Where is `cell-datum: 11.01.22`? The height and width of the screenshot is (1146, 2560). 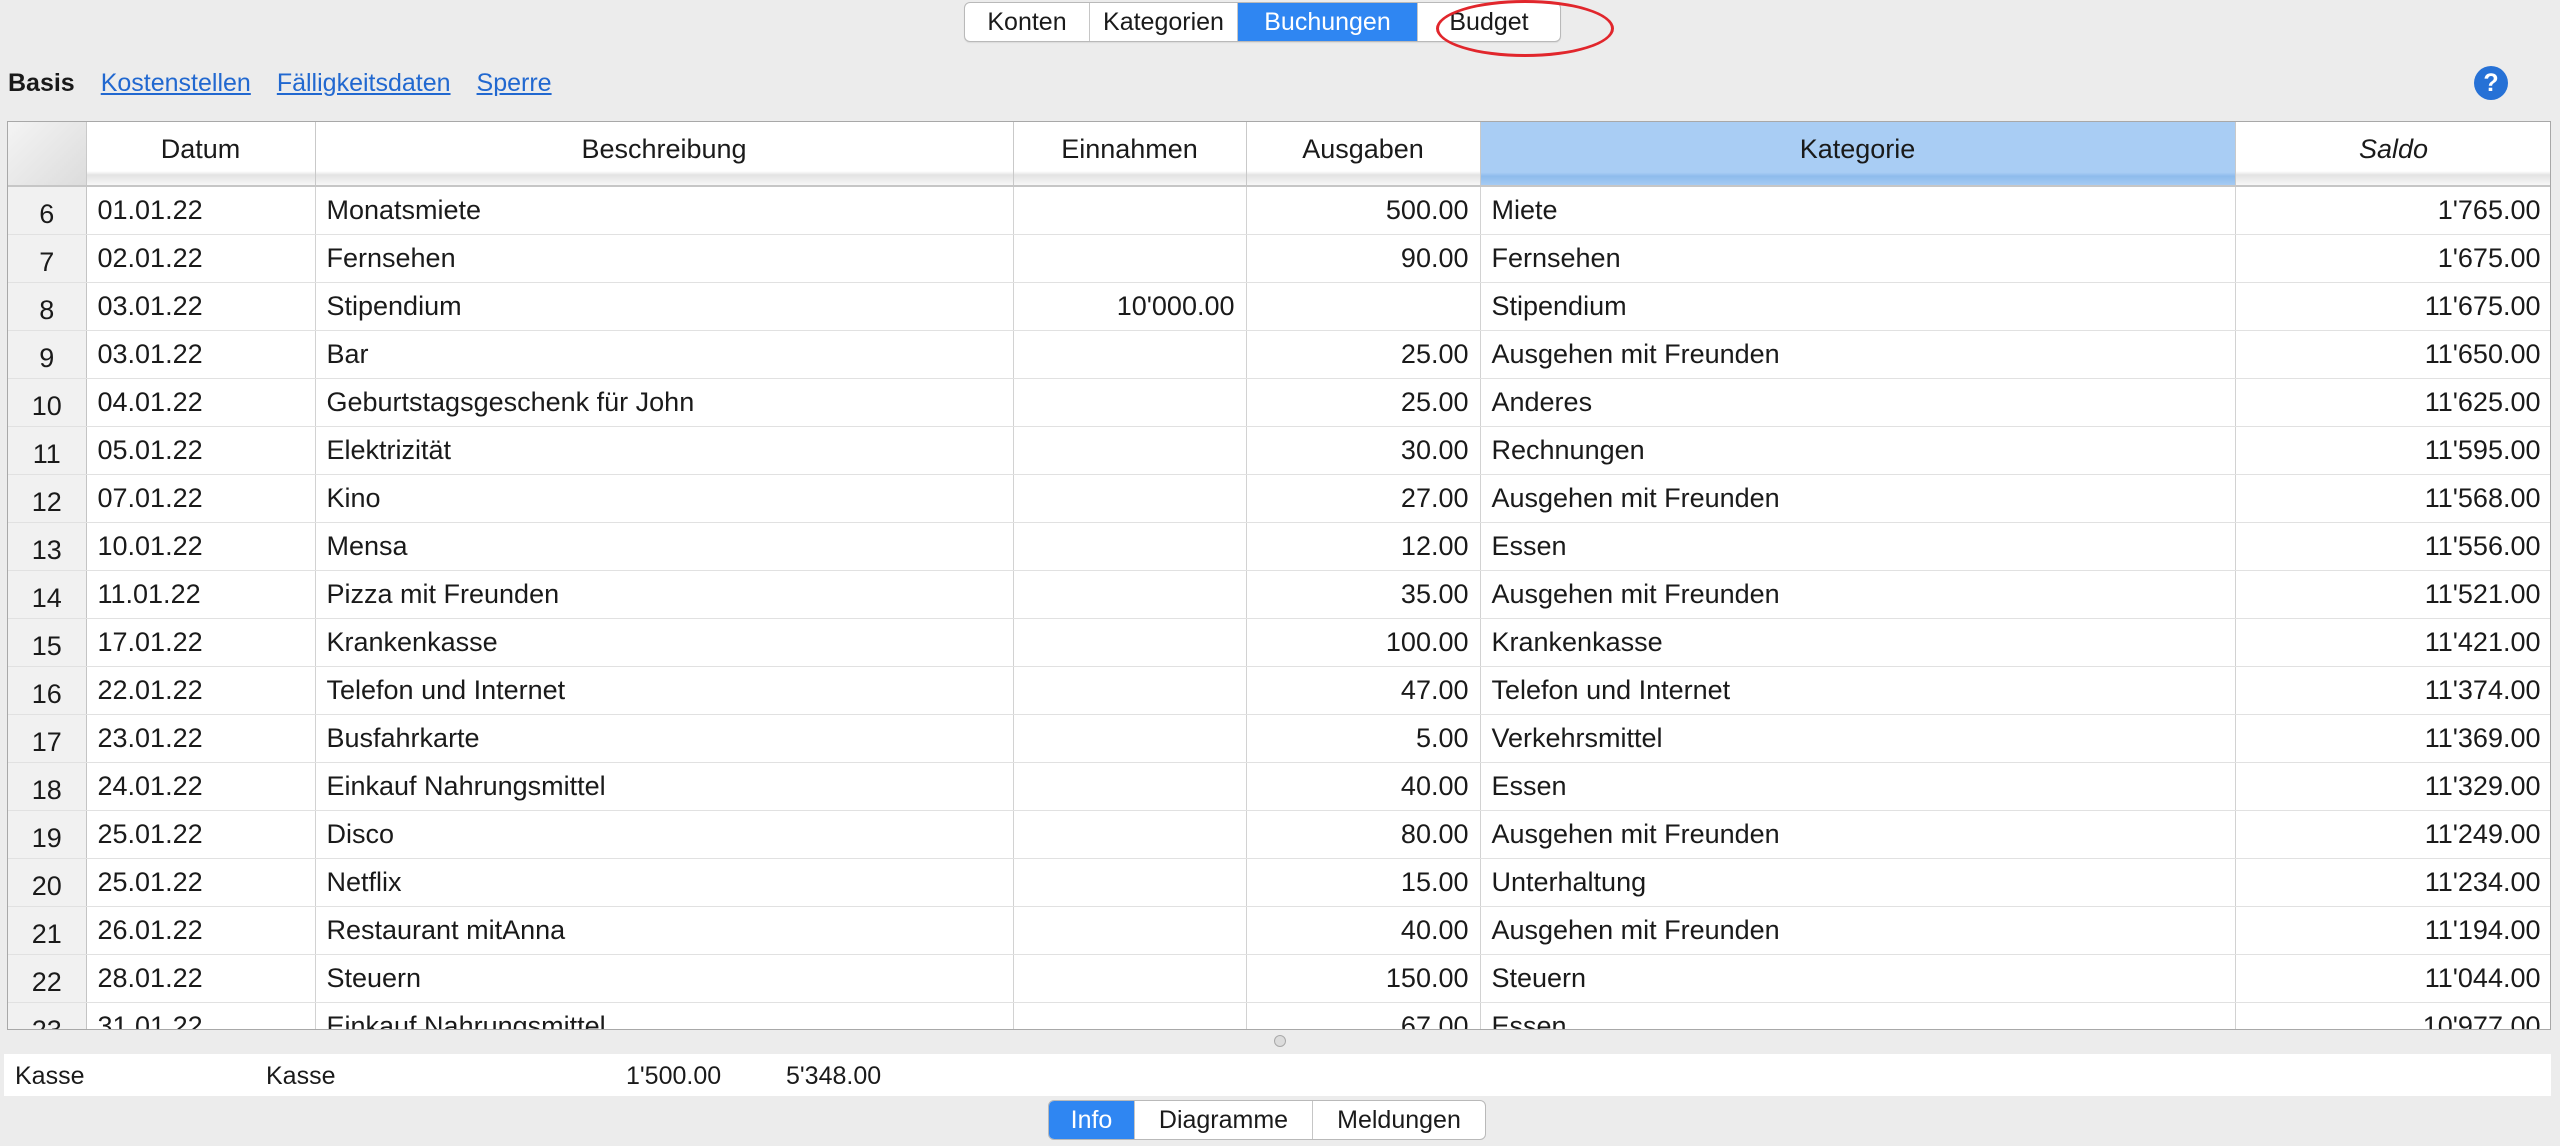
cell-datum: 11.01.22 is located at coordinates (201, 594).